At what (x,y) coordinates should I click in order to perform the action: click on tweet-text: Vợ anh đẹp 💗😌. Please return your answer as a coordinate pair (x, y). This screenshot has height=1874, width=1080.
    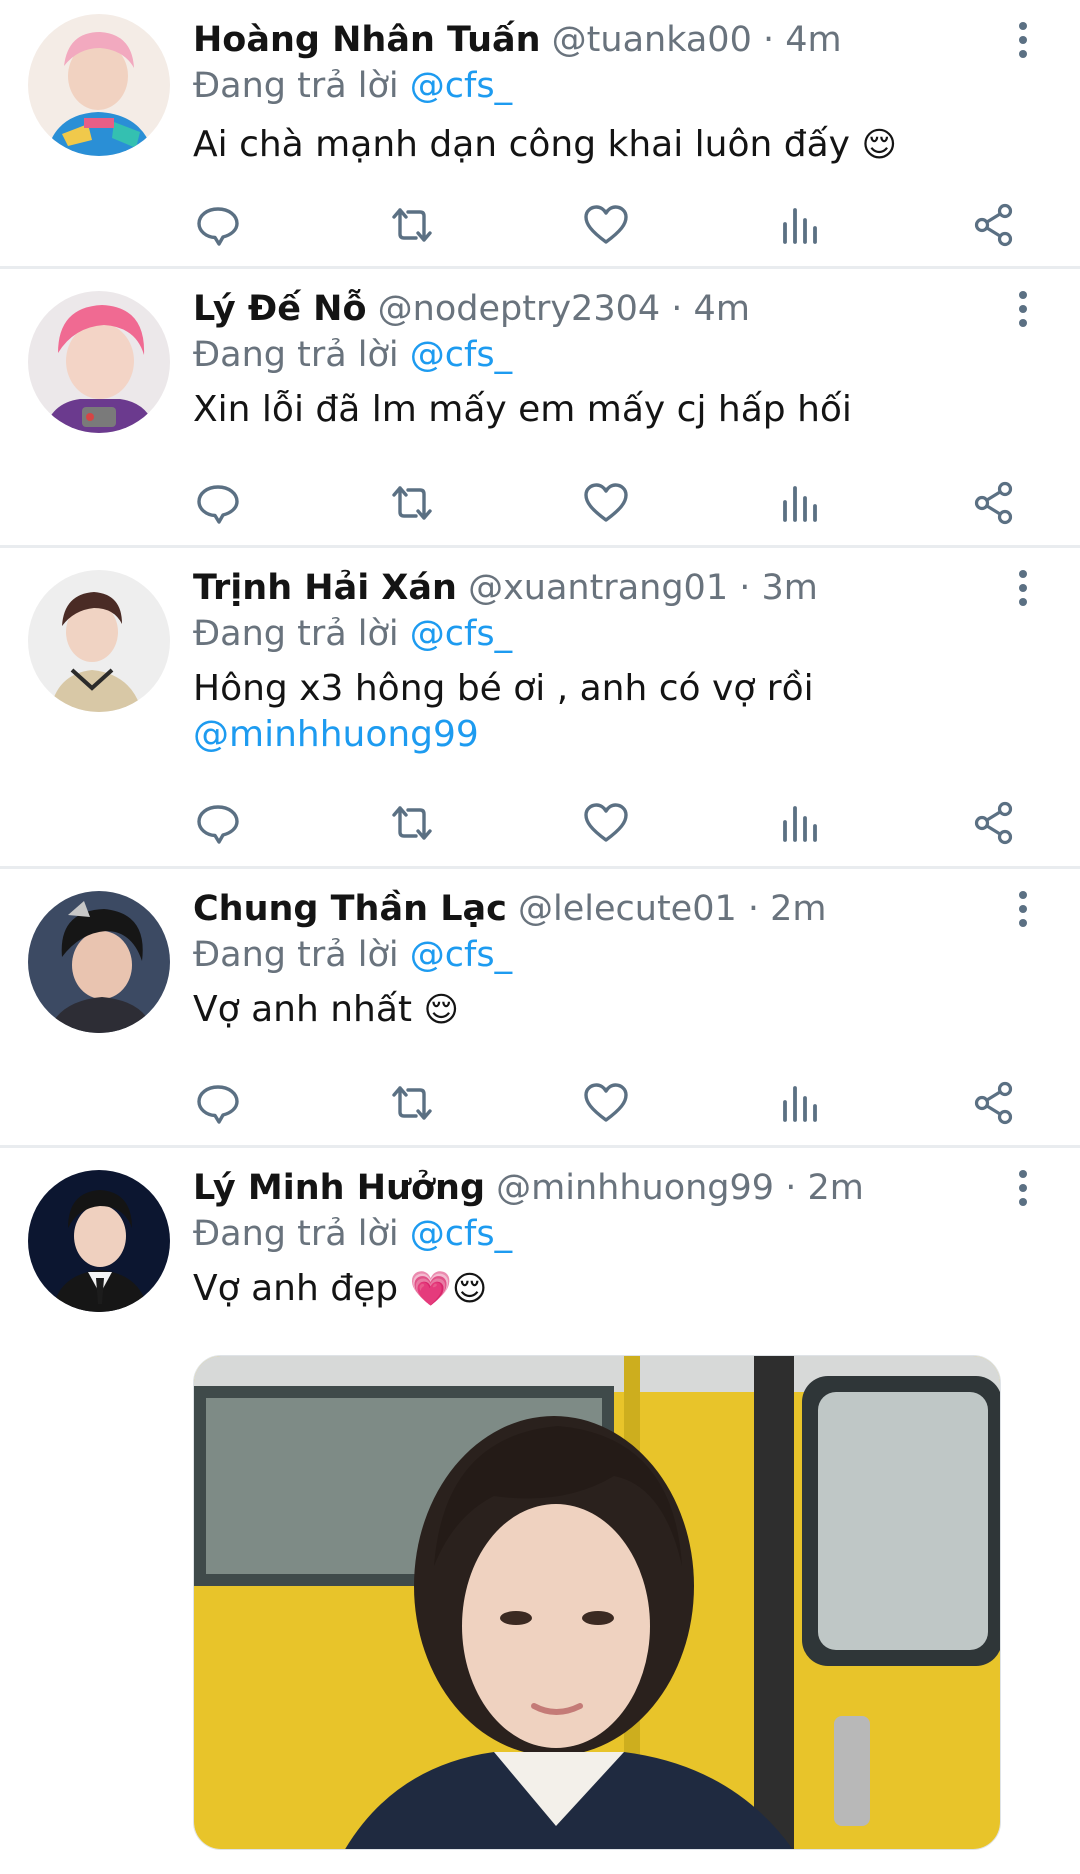
    Looking at the image, I should click on (591, 1289).